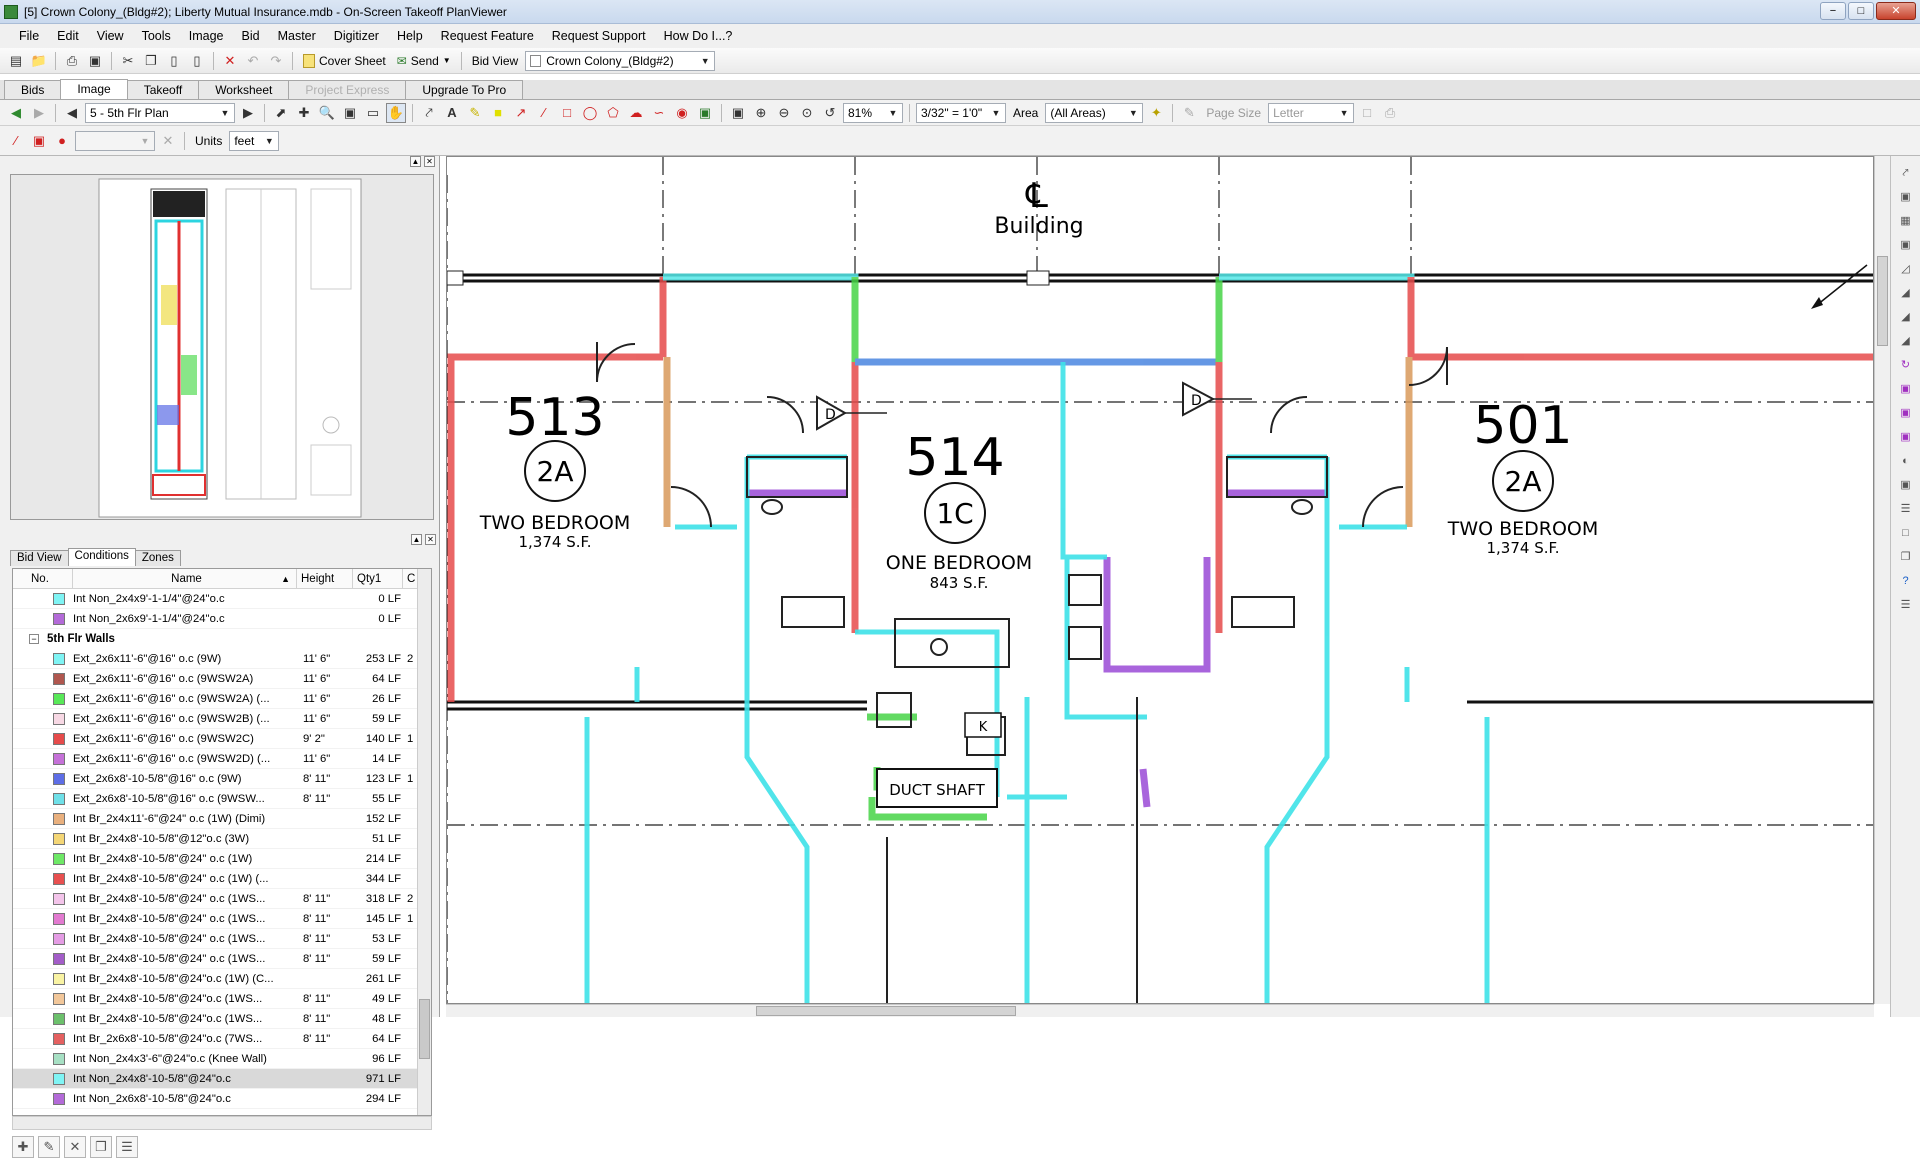 Image resolution: width=1920 pixels, height=1160 pixels. Describe the element at coordinates (1833, 11) in the screenshot. I see `minimize-button: −` at that location.